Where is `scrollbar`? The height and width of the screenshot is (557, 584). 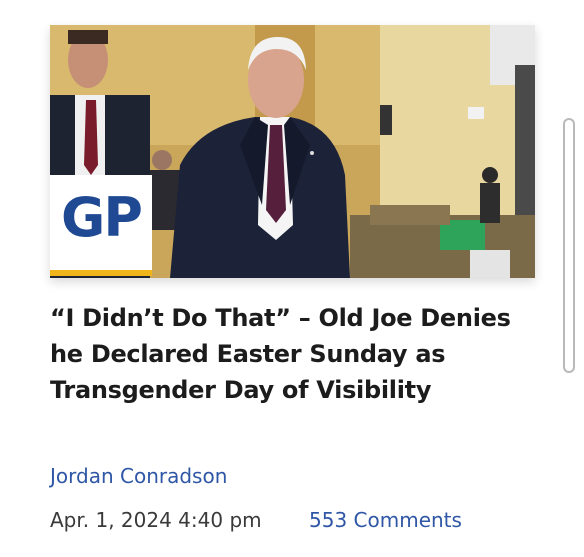
scrollbar is located at coordinates (569, 245).